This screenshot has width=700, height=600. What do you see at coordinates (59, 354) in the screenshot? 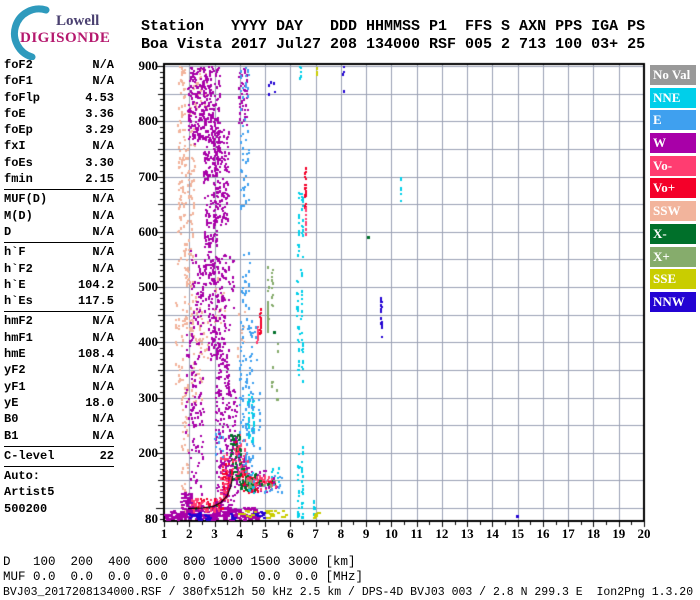
I see `parameter-row: hmE 108.4` at bounding box center [59, 354].